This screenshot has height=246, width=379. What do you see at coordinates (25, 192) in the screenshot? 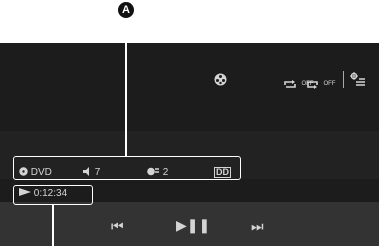
I see `play-status-icon` at bounding box center [25, 192].